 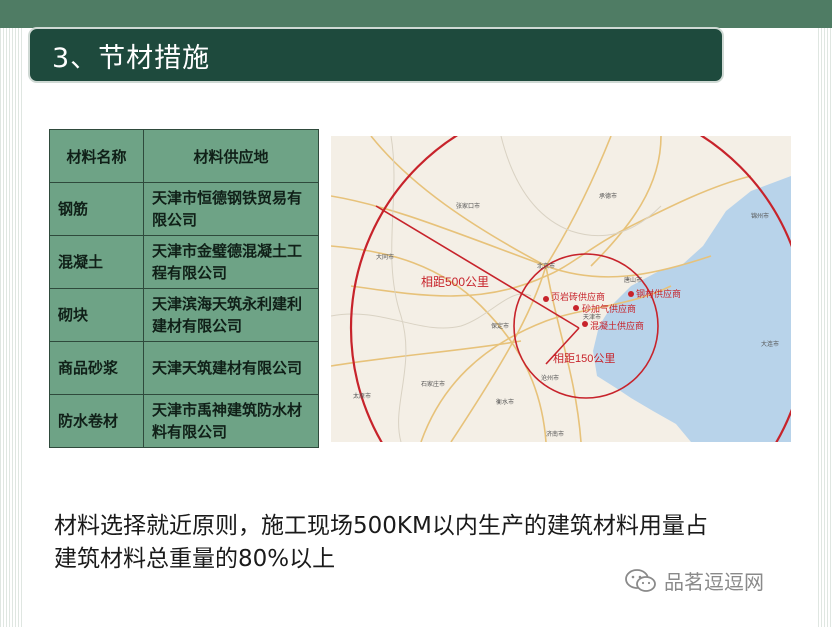 What do you see at coordinates (231, 421) in the screenshot?
I see `material-supplier: 天津市禹神建筑防水材料有限公司` at bounding box center [231, 421].